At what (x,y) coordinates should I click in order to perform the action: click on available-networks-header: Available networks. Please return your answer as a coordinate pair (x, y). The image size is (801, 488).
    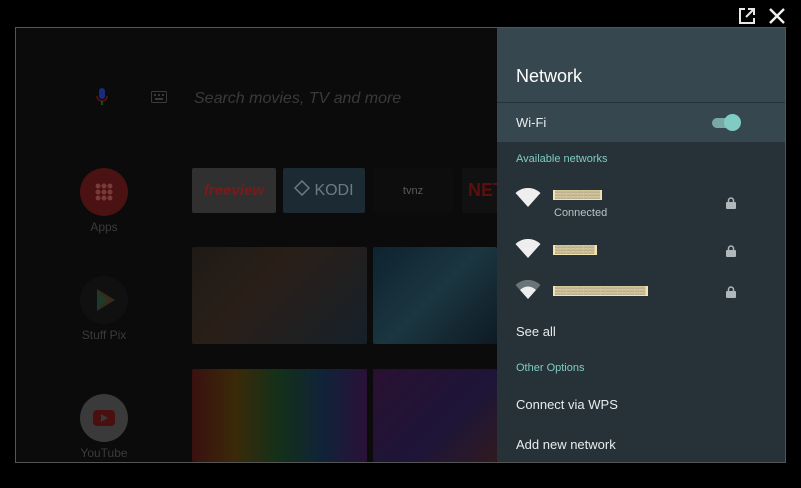
    Looking at the image, I should click on (562, 159).